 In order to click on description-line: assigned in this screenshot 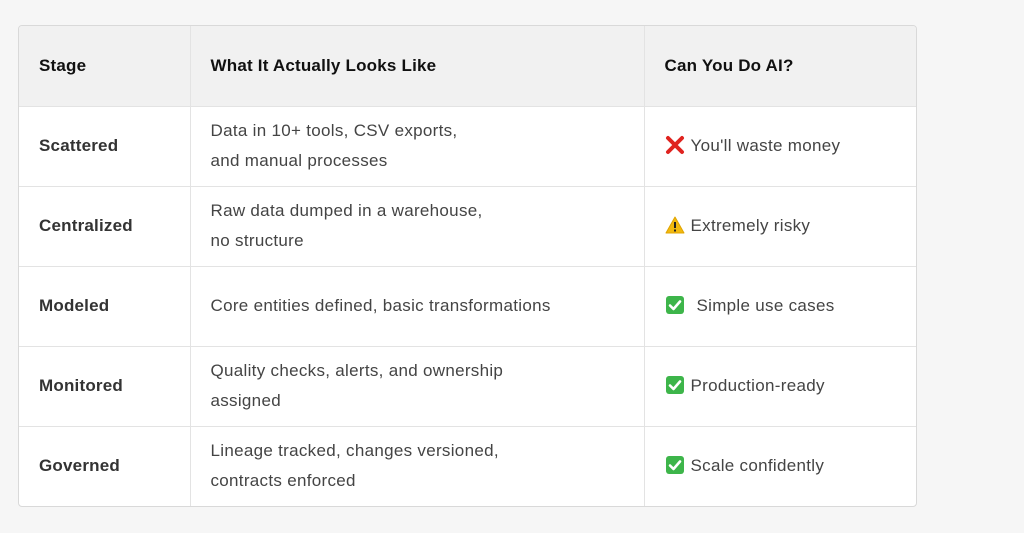, I will do `click(245, 400)`.